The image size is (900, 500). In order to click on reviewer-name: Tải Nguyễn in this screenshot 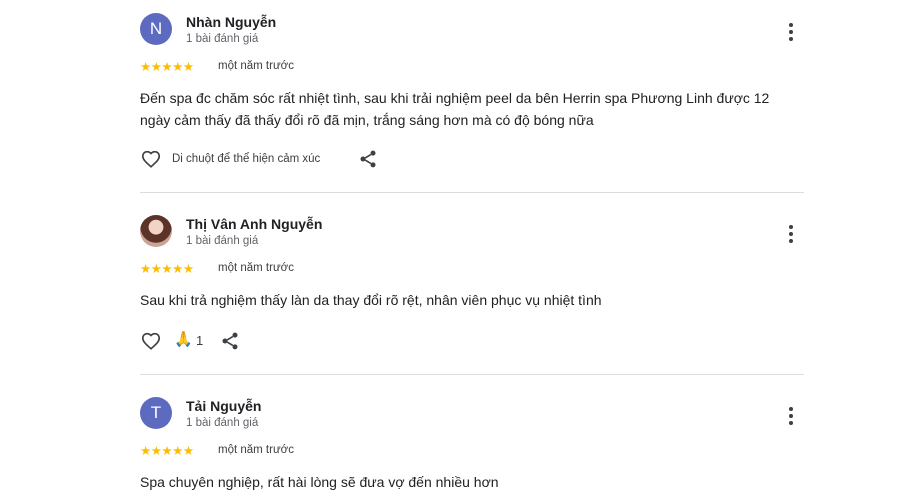, I will do `click(223, 406)`.